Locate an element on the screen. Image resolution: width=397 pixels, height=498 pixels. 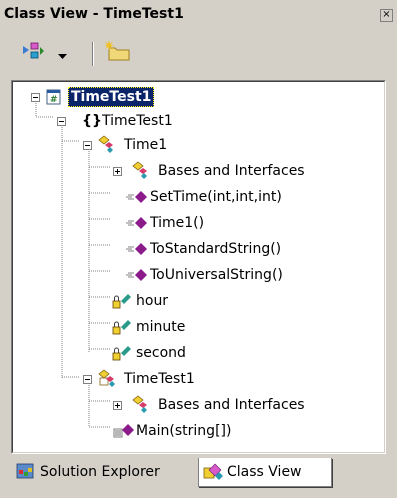
tree-node-field-second: second is located at coordinates (230, 353).